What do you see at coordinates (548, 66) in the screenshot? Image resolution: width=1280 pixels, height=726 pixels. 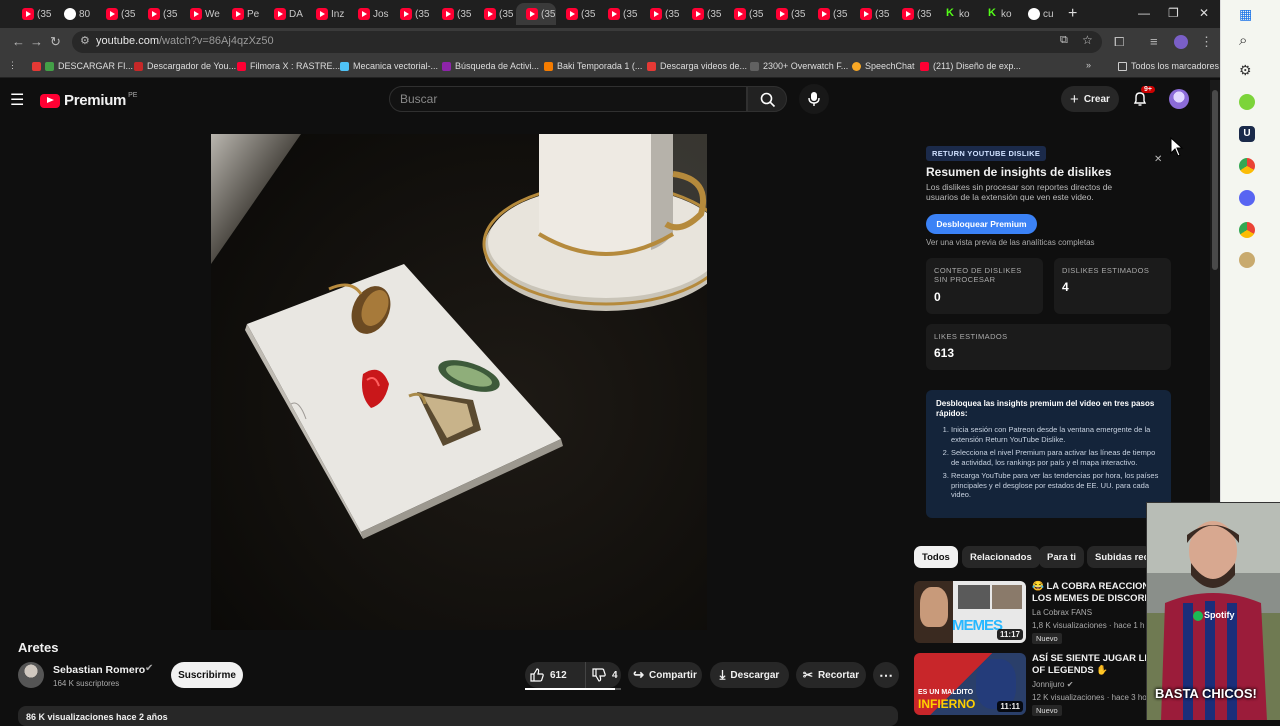 I see `bookmark-favicon` at bounding box center [548, 66].